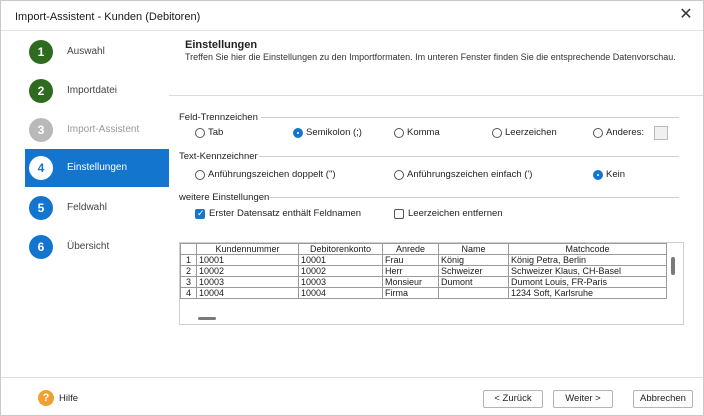 The width and height of the screenshot is (704, 416). Describe the element at coordinates (513, 399) in the screenshot. I see `back-button: < Zurück` at that location.